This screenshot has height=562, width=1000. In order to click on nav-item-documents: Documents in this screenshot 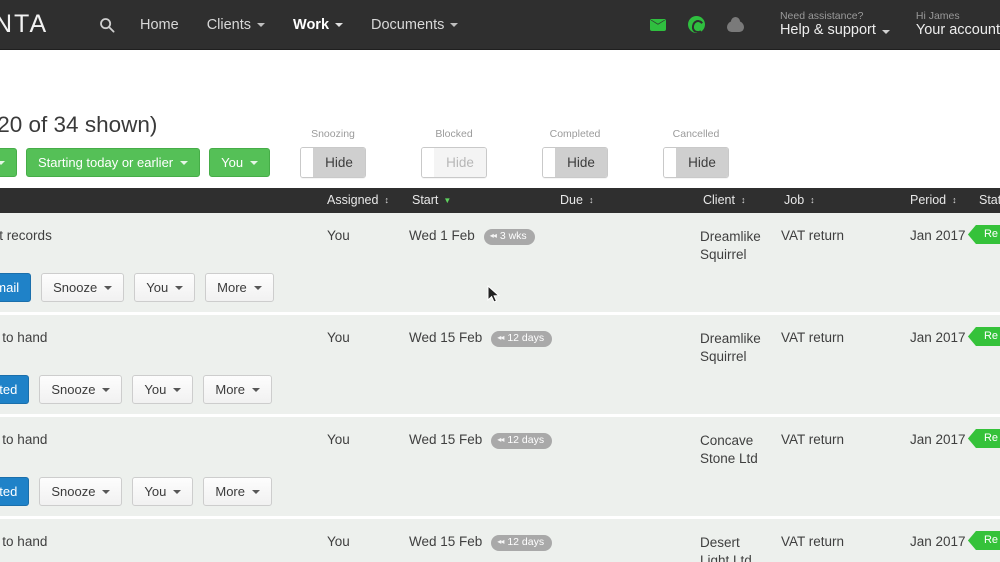, I will do `click(414, 24)`.